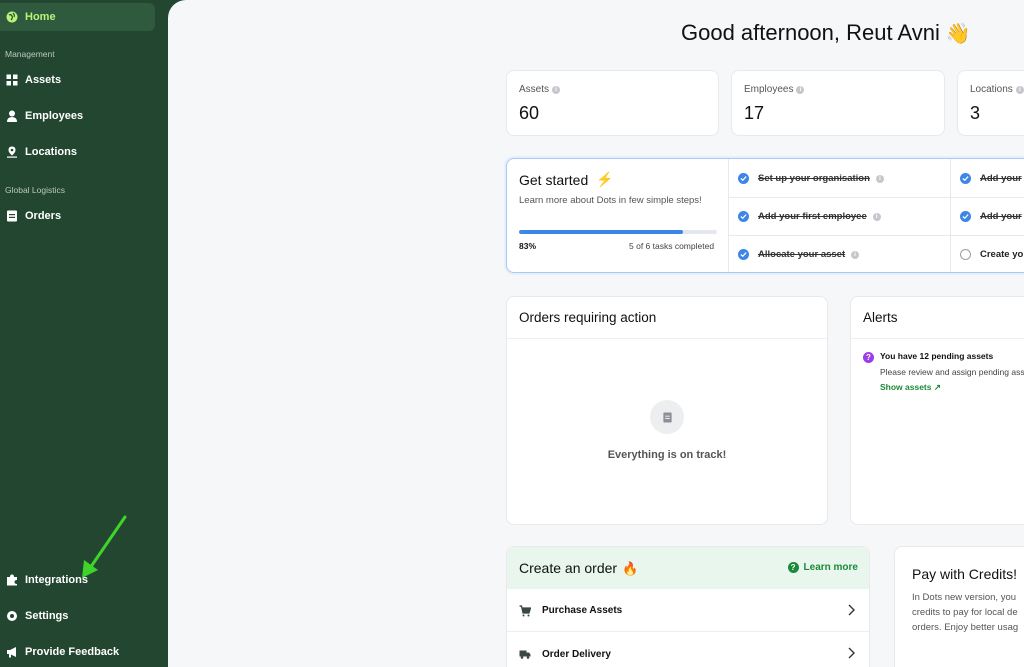  Describe the element at coordinates (11, 616) in the screenshot. I see `gear-icon` at that location.